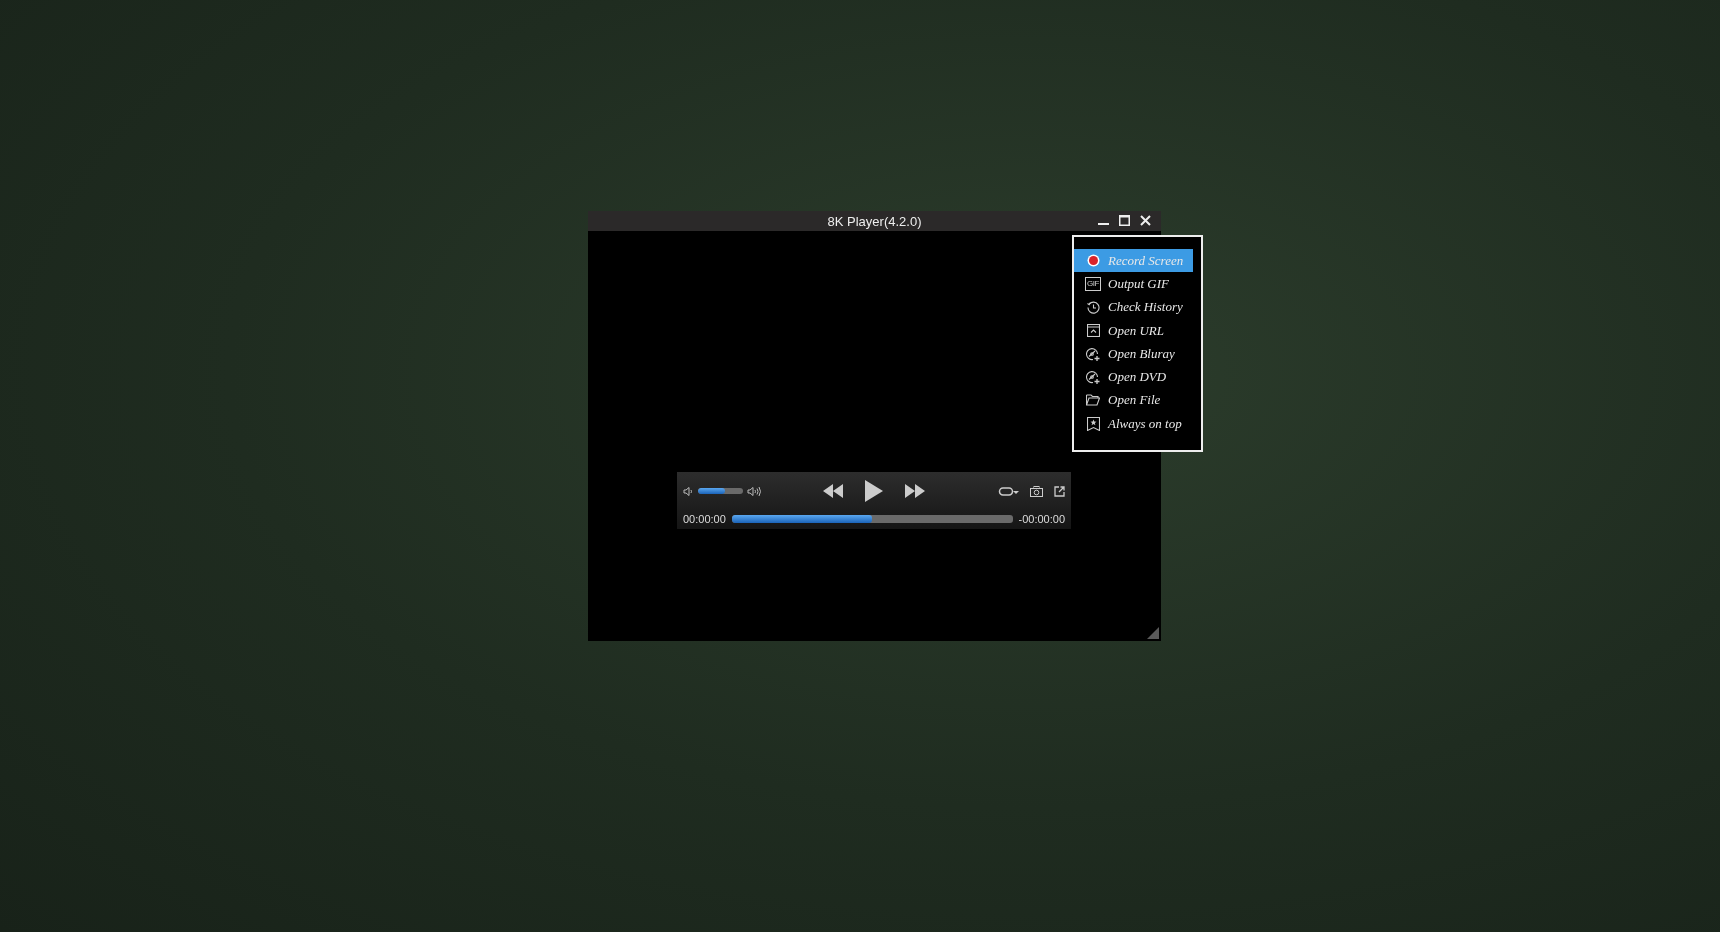 The height and width of the screenshot is (932, 1720). What do you see at coordinates (1041, 519) in the screenshot?
I see `remaining-time: -00:00:00` at bounding box center [1041, 519].